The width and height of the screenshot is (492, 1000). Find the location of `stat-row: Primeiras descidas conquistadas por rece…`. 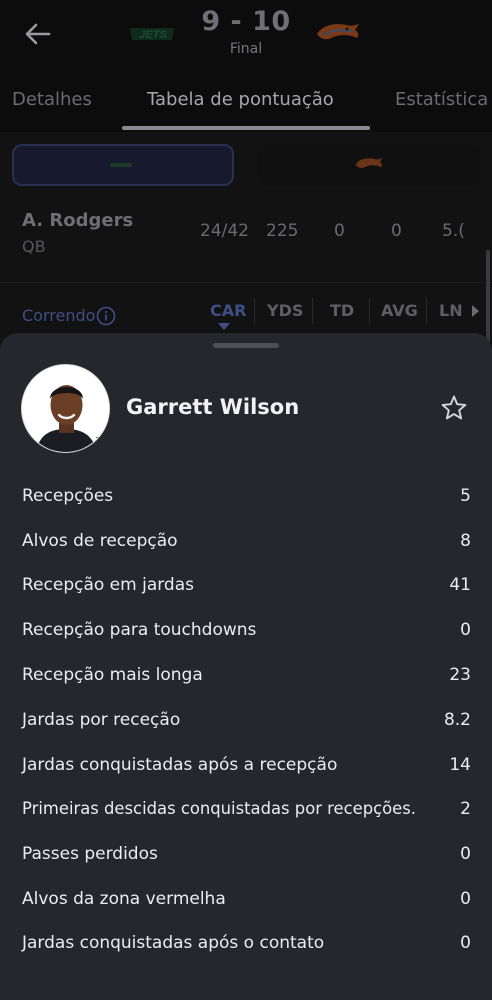

stat-row: Primeiras descidas conquistadas por rece… is located at coordinates (246, 810).